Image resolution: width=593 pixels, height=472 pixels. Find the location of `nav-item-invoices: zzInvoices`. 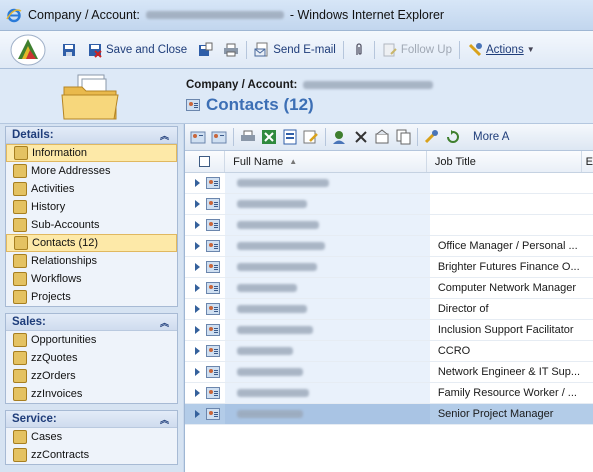

nav-item-invoices: zzInvoices is located at coordinates (91, 394).